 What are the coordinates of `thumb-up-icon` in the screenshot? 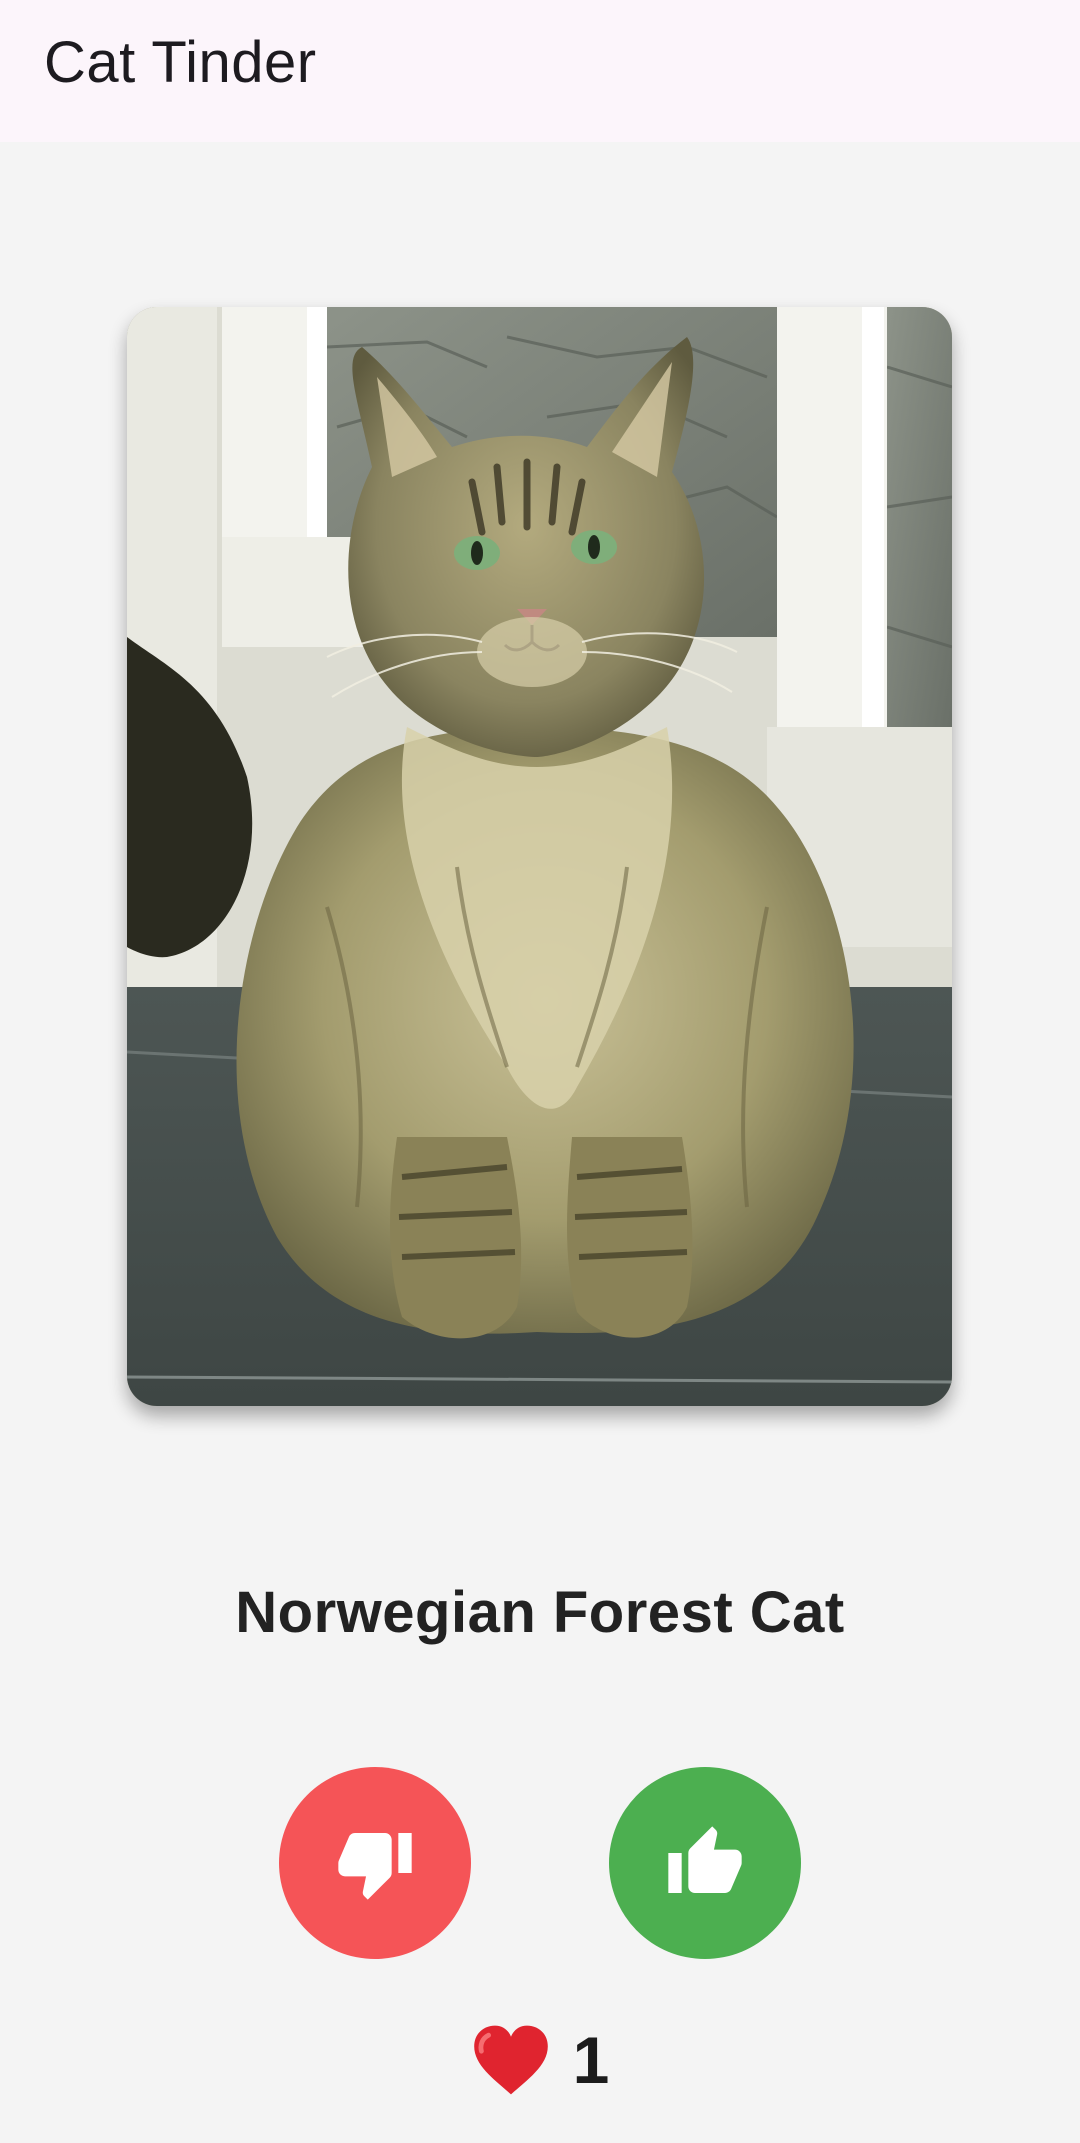 It's located at (705, 1859).